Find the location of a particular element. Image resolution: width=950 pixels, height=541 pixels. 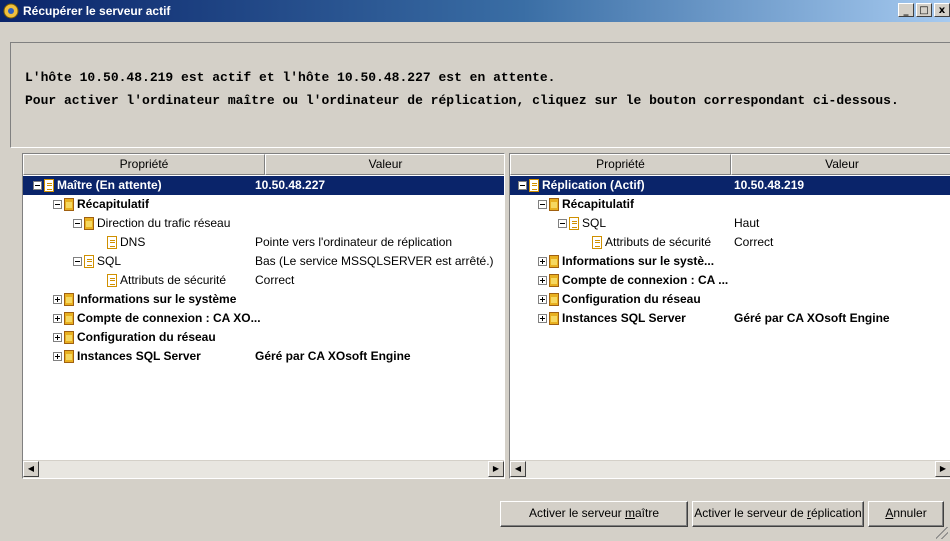

tree-row-replica: Réplication (Actif) 10.50.48.219 is located at coordinates (730, 185).